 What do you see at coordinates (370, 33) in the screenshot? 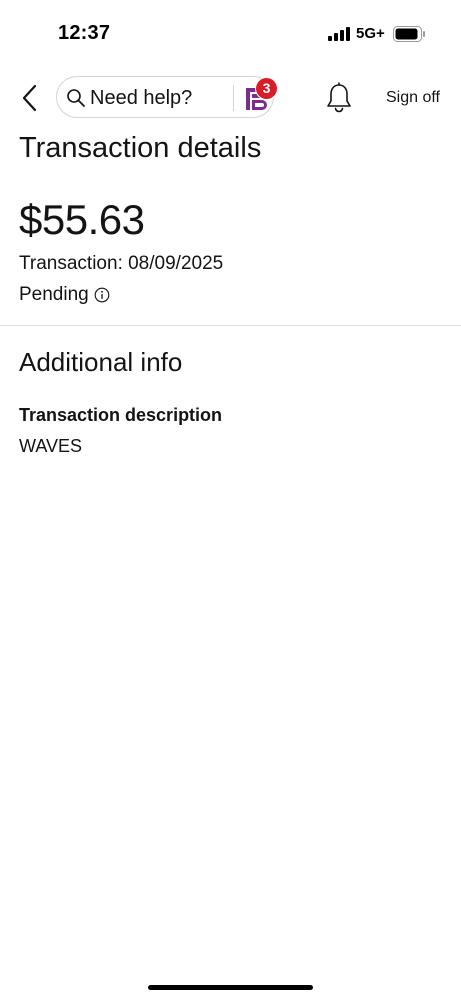
I see `network-type: 5G+` at bounding box center [370, 33].